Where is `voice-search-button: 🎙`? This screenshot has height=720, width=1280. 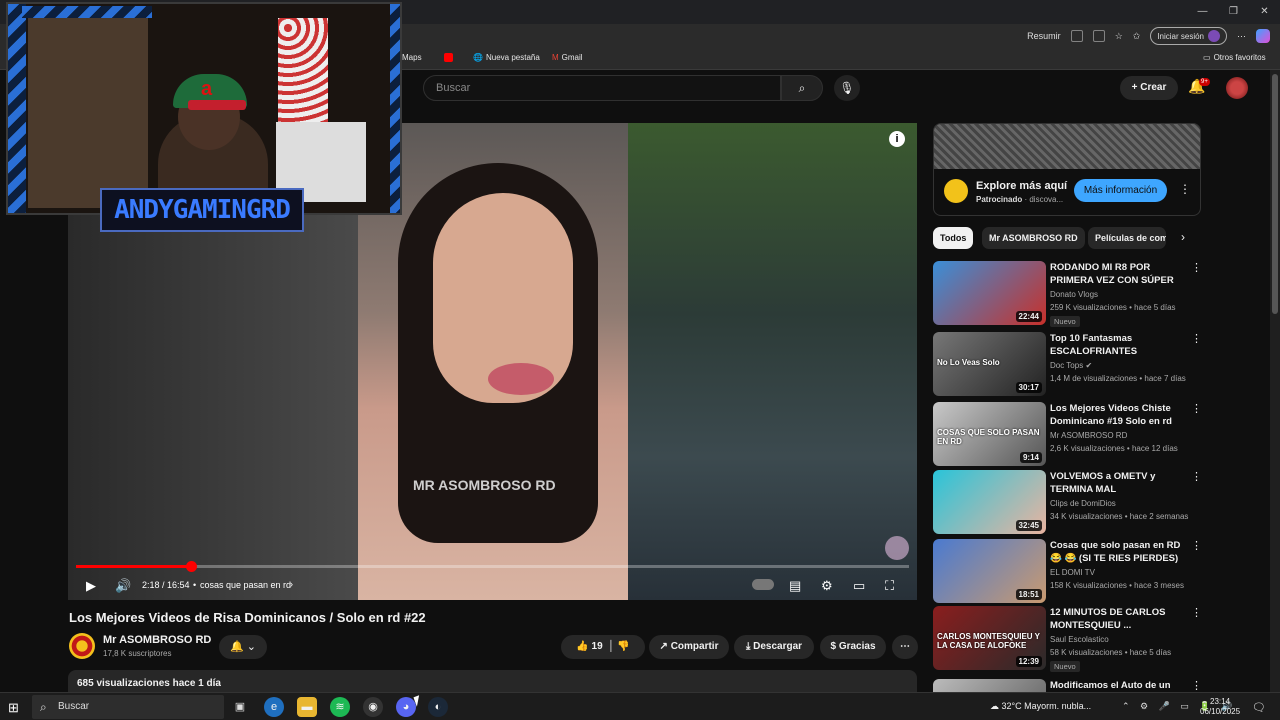 voice-search-button: 🎙 is located at coordinates (847, 88).